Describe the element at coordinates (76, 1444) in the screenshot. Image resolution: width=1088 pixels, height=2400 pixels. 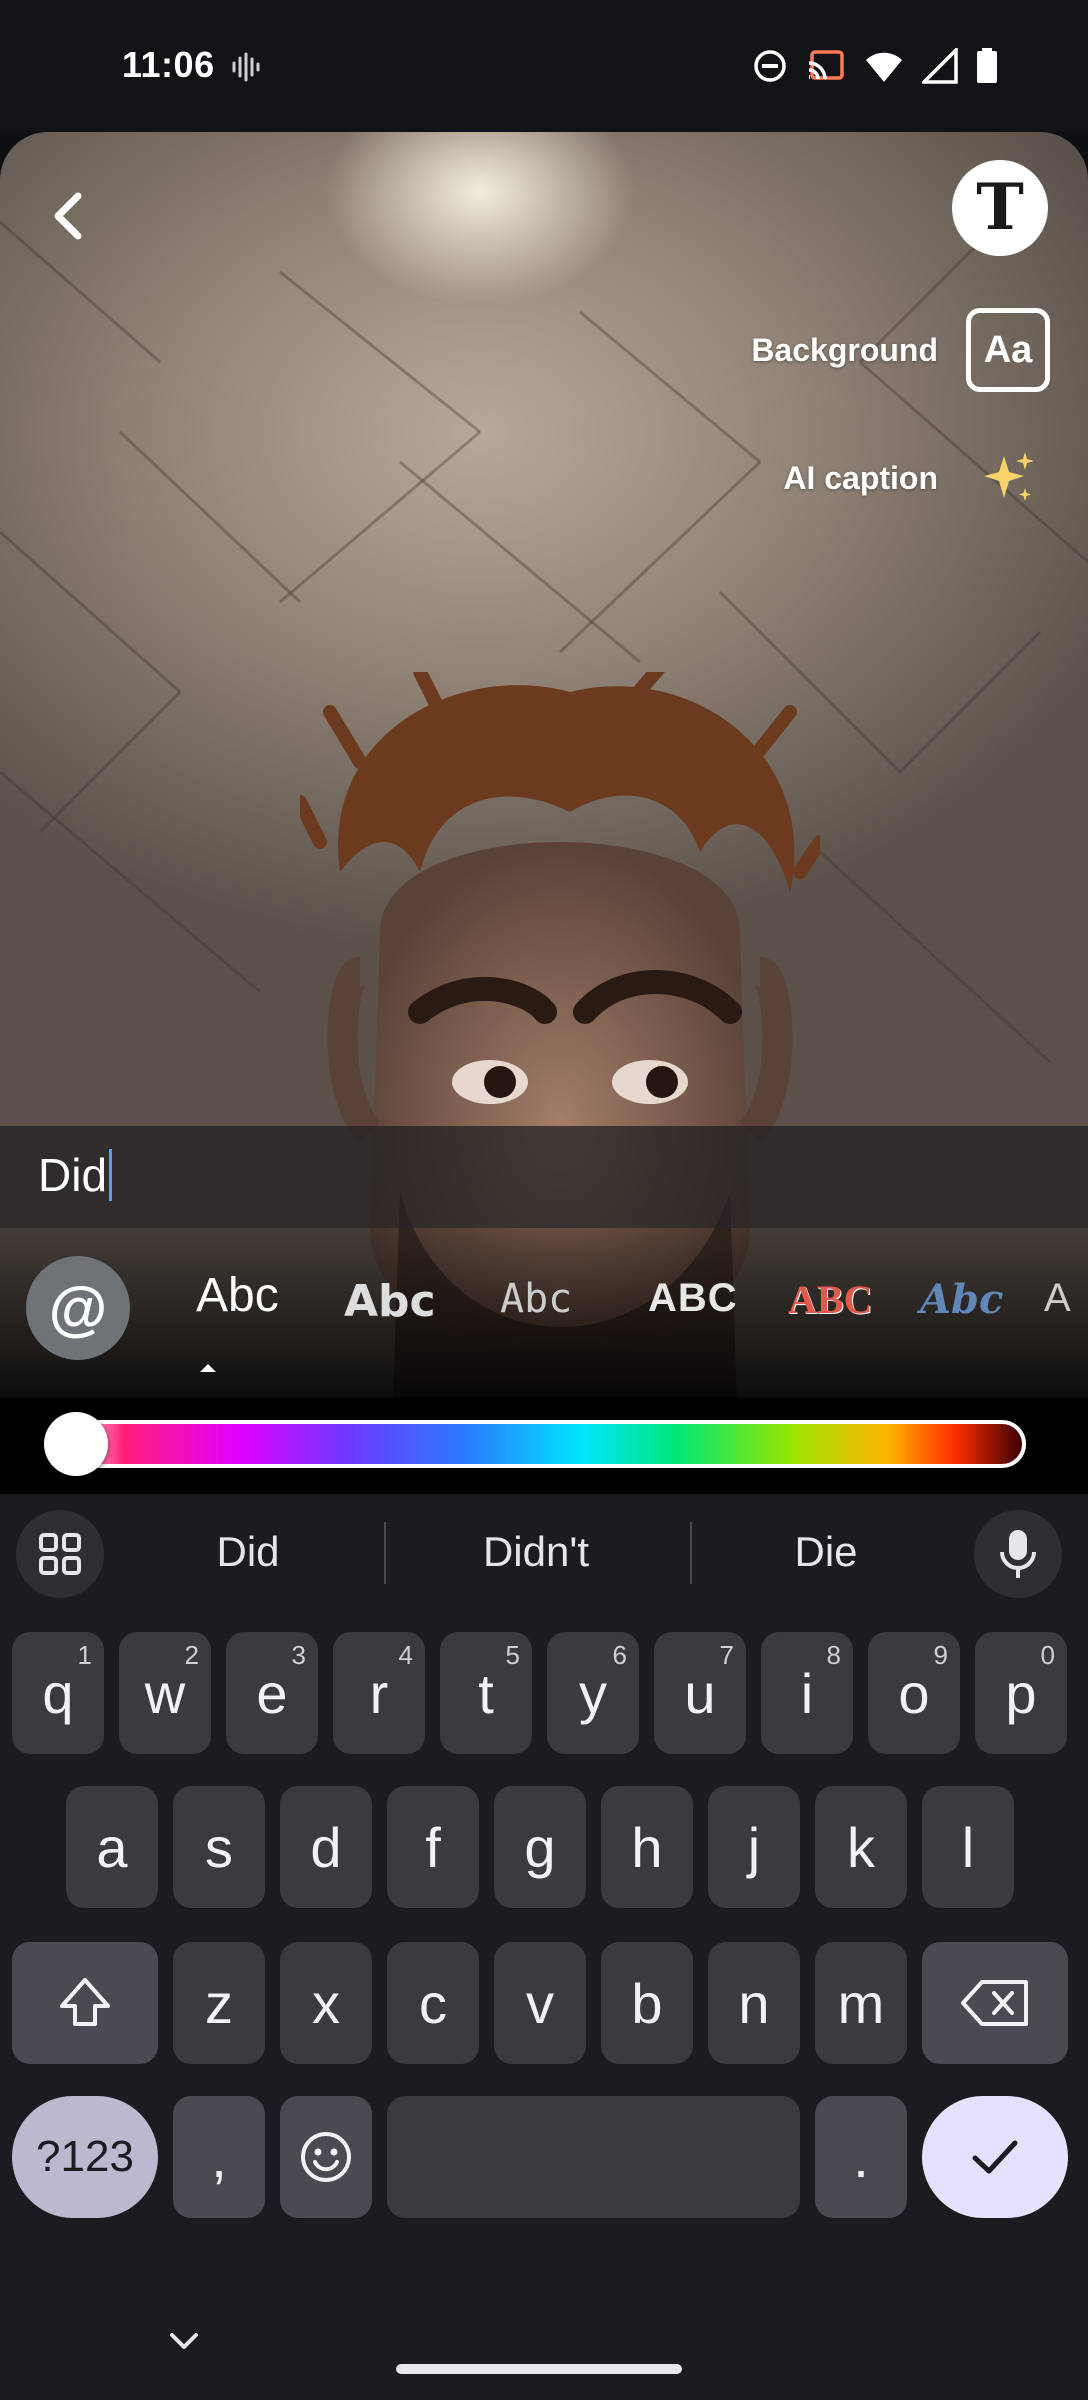
I see `color-slider-handle` at that location.